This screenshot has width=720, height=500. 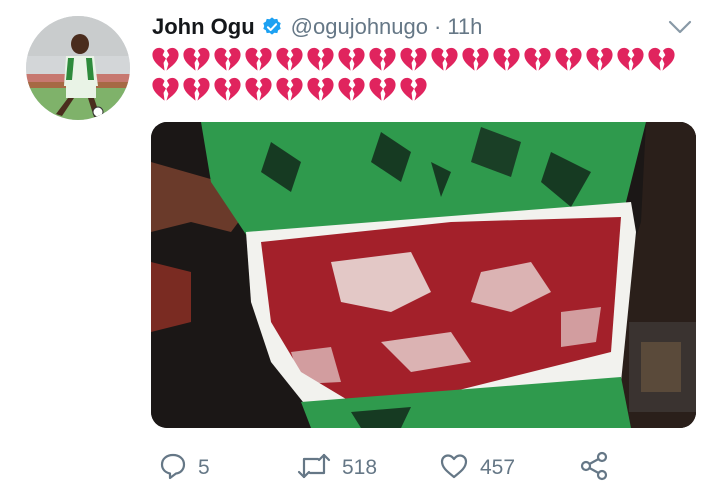 What do you see at coordinates (203, 27) in the screenshot?
I see `display-name: John Ogu` at bounding box center [203, 27].